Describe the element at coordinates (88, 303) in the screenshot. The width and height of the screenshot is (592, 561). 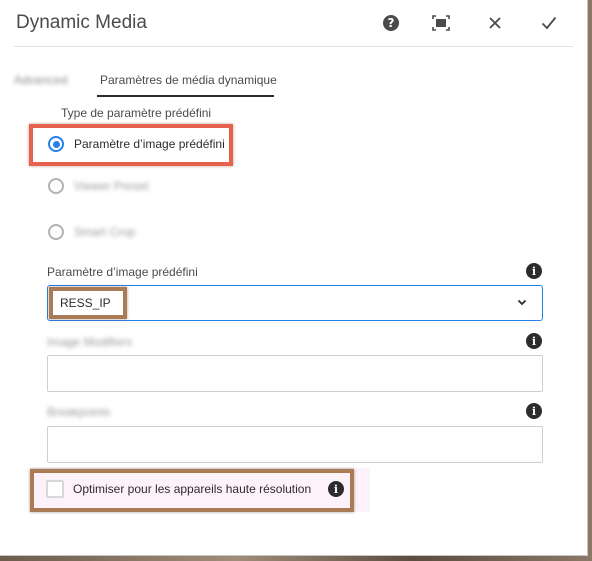
I see `highlight-preset-value` at that location.